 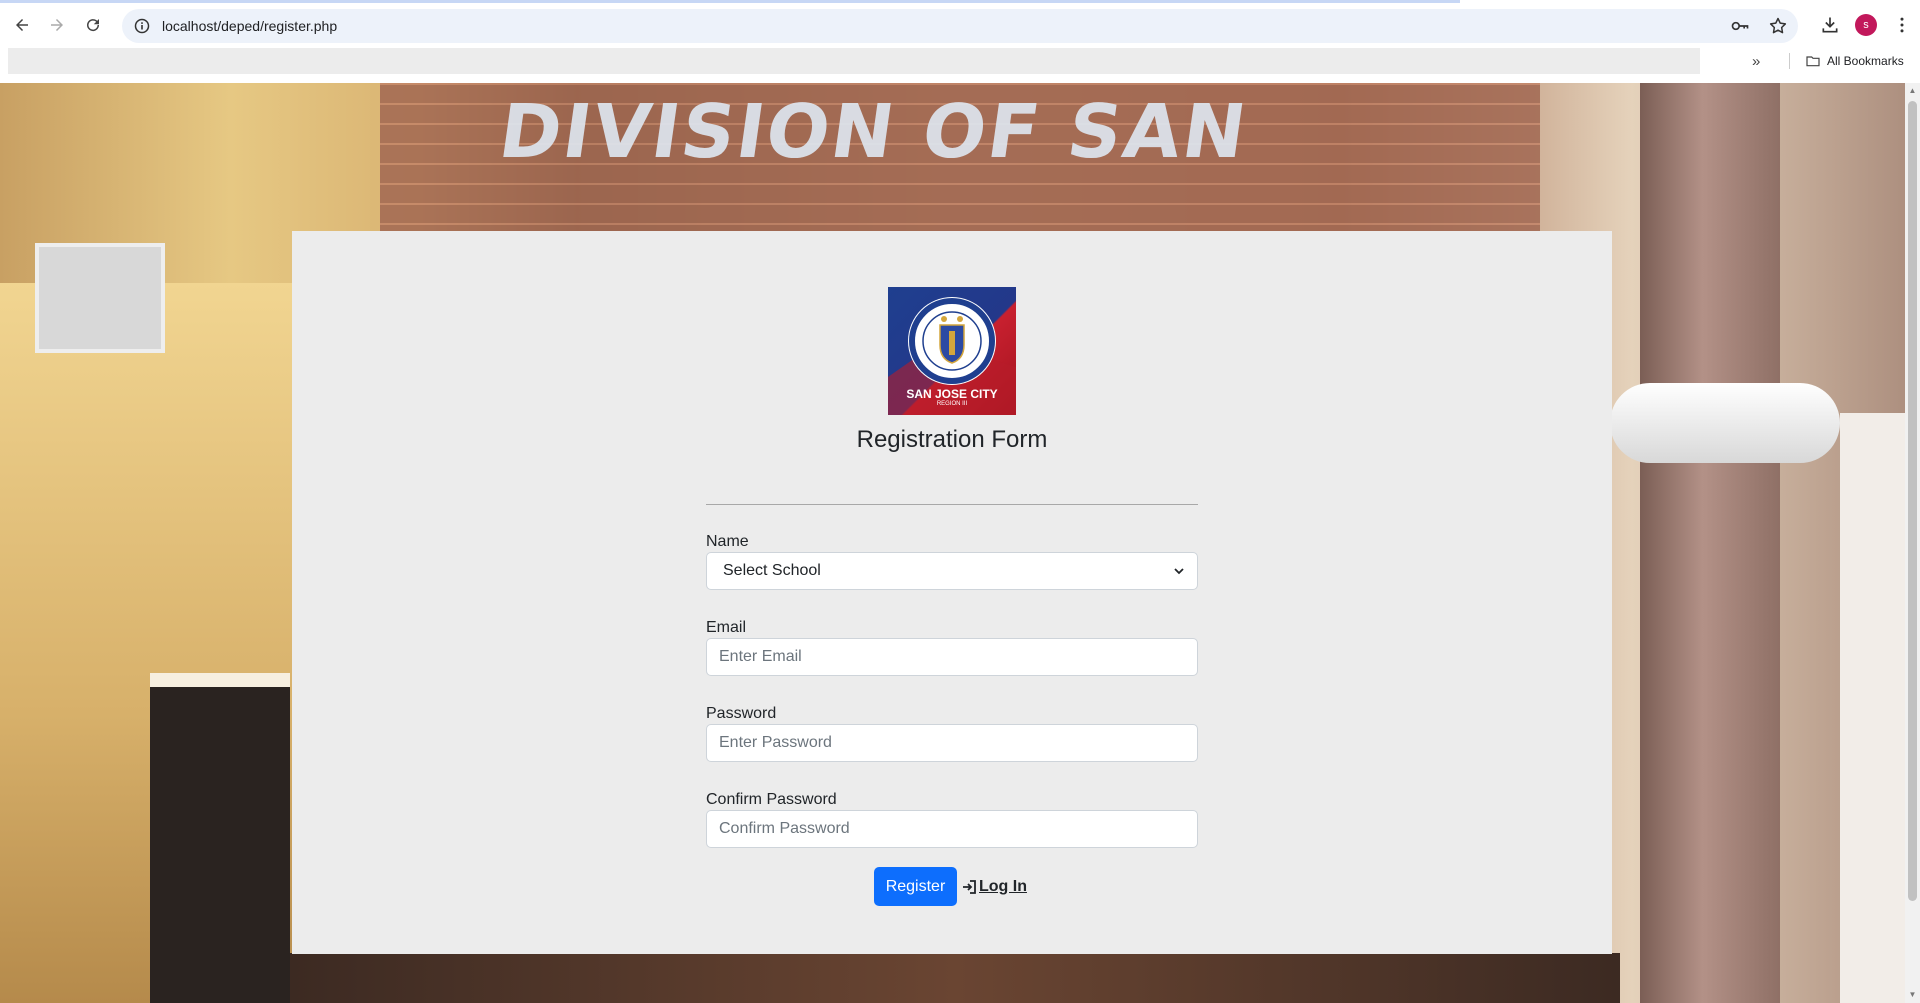 What do you see at coordinates (1912, 995) in the screenshot?
I see `scroll-down-icon: ▼` at bounding box center [1912, 995].